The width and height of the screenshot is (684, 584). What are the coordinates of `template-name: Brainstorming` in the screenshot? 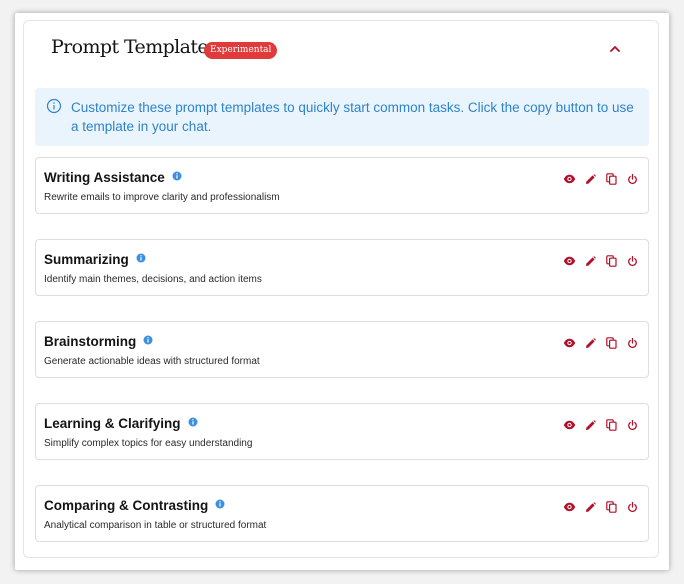 It's located at (90, 341).